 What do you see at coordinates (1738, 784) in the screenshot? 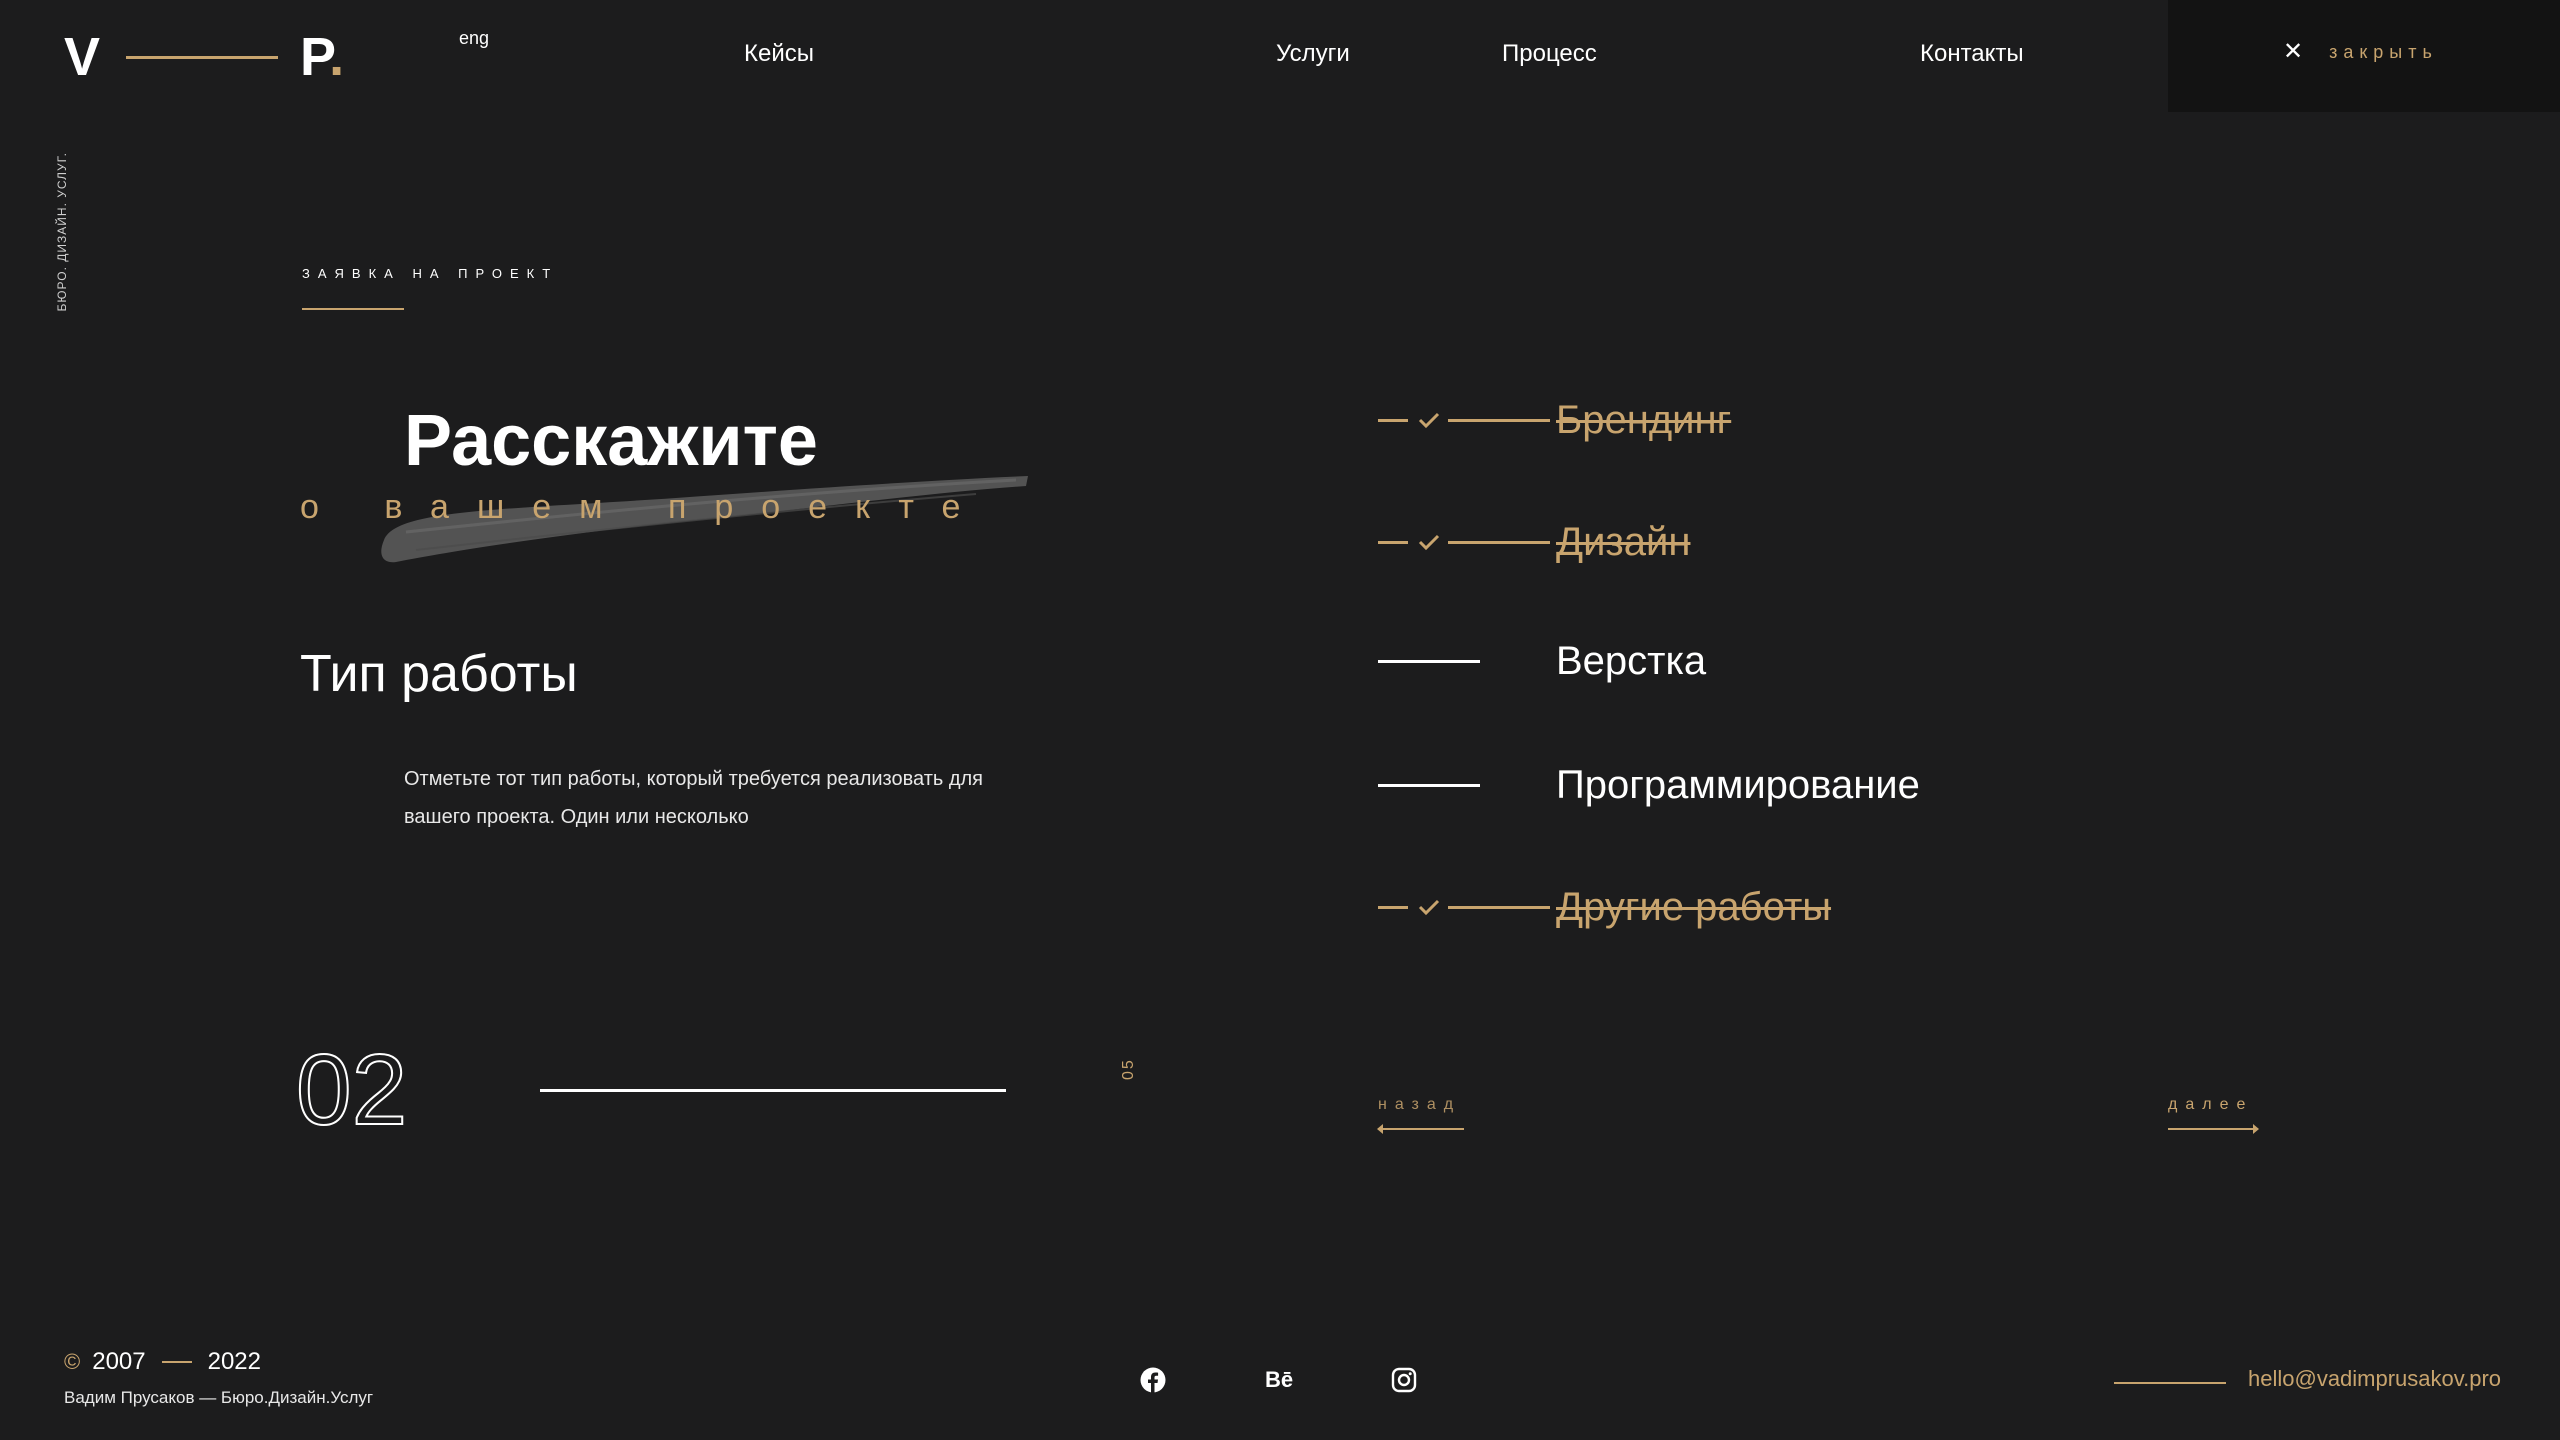
I see `option-label: Программирование` at bounding box center [1738, 784].